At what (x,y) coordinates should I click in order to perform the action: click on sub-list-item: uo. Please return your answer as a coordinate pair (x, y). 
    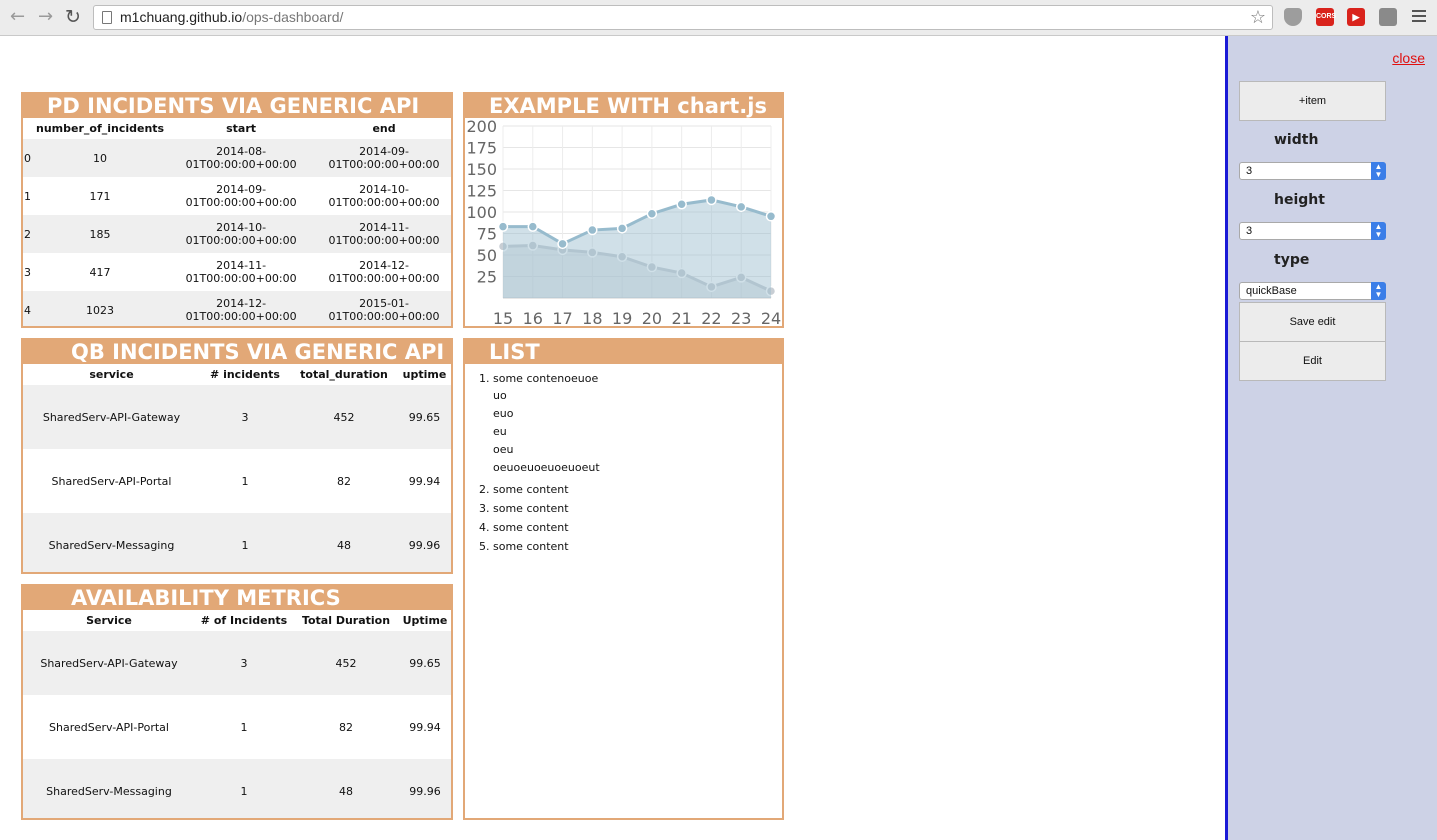
    Looking at the image, I should click on (500, 395).